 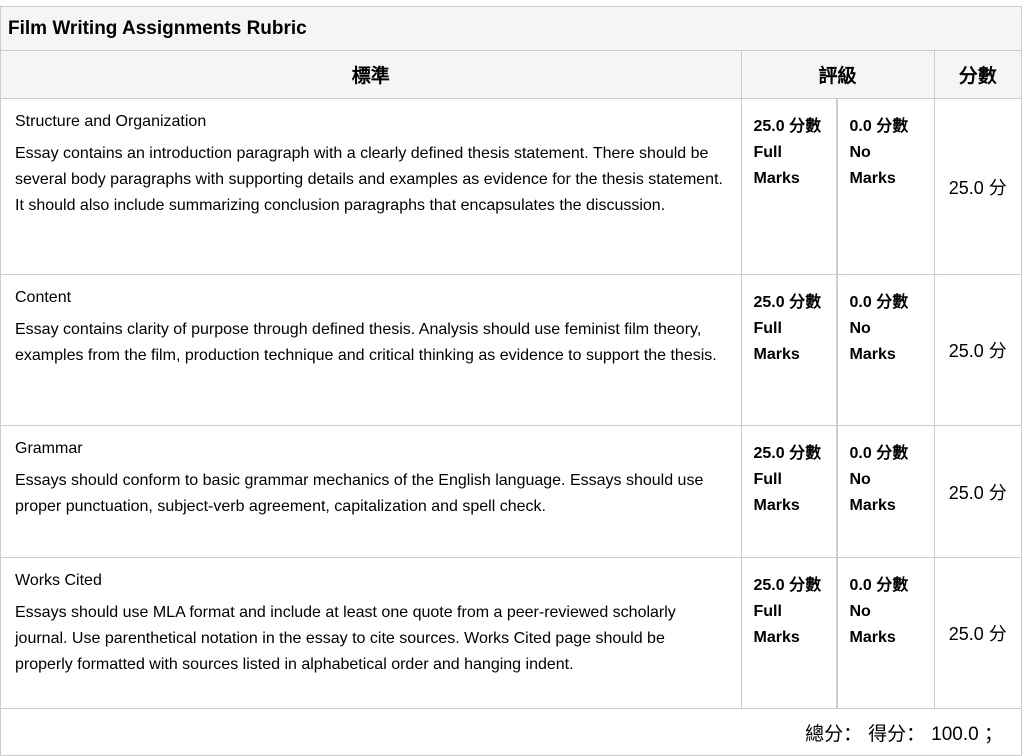 I want to click on header-criteria: 標準, so click(x=371, y=75).